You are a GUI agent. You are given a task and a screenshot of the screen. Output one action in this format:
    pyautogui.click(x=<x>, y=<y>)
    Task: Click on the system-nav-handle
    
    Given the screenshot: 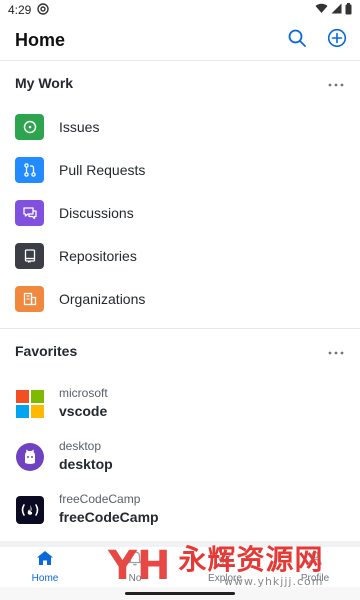 What is the action you would take?
    pyautogui.click(x=180, y=593)
    